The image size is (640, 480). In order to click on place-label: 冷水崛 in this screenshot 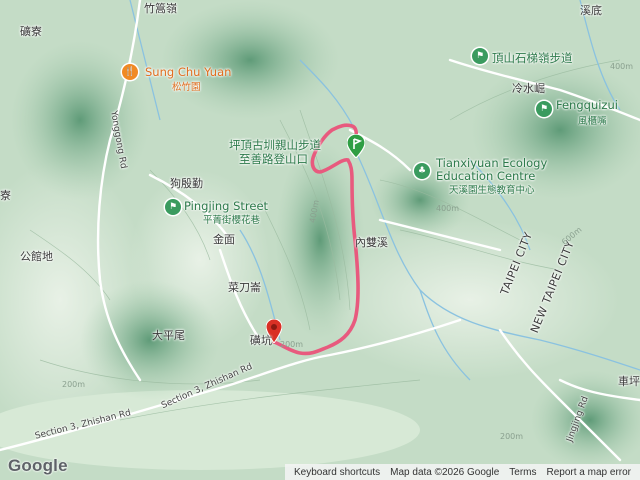, I will do `click(528, 88)`.